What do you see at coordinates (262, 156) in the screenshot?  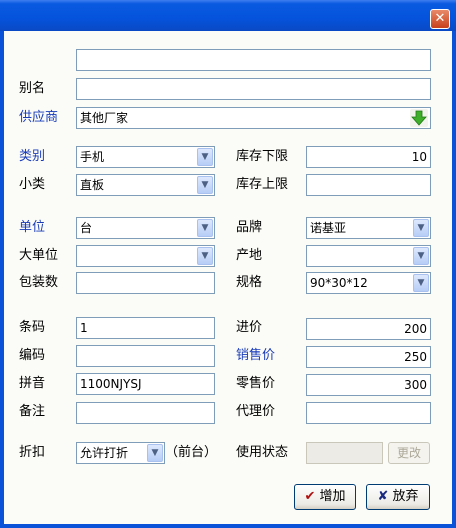 I see `stock-lower-label: 库存下限` at bounding box center [262, 156].